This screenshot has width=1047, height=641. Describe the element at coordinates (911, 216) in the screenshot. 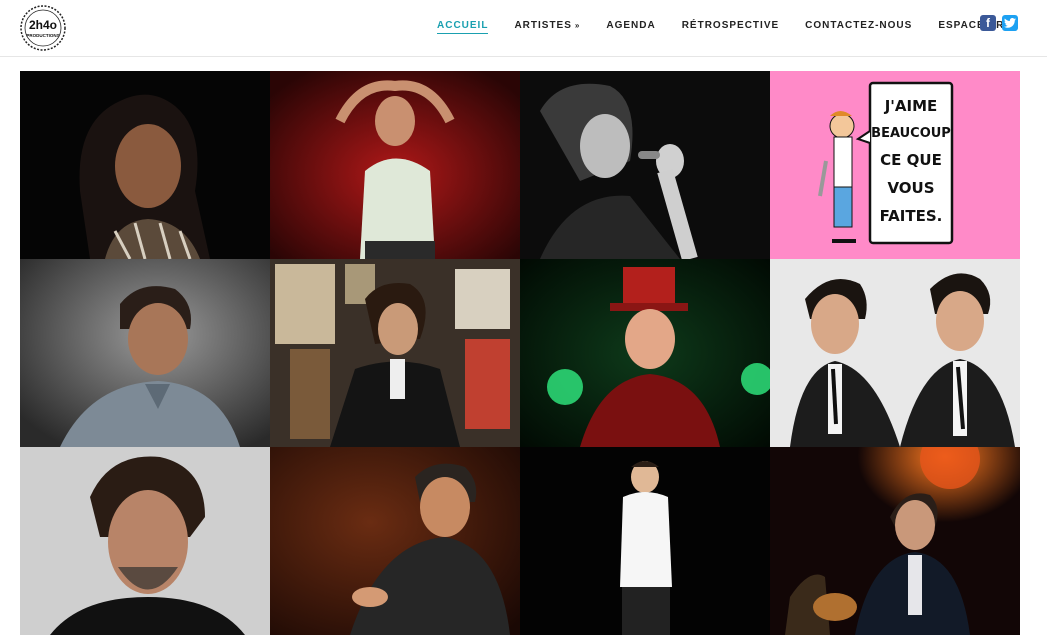

I see `cartoon-line: FAITES.` at that location.